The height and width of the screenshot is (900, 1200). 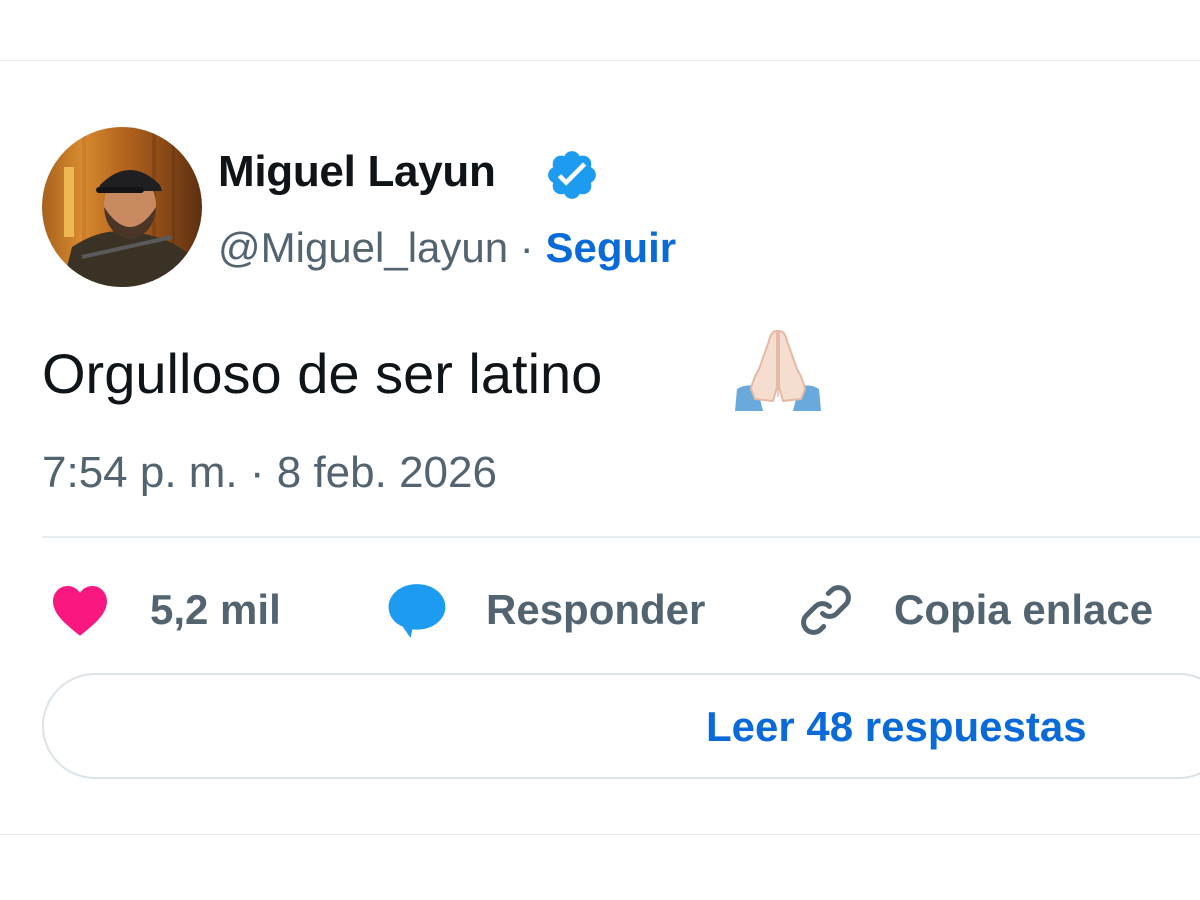 What do you see at coordinates (621, 537) in the screenshot?
I see `divider` at bounding box center [621, 537].